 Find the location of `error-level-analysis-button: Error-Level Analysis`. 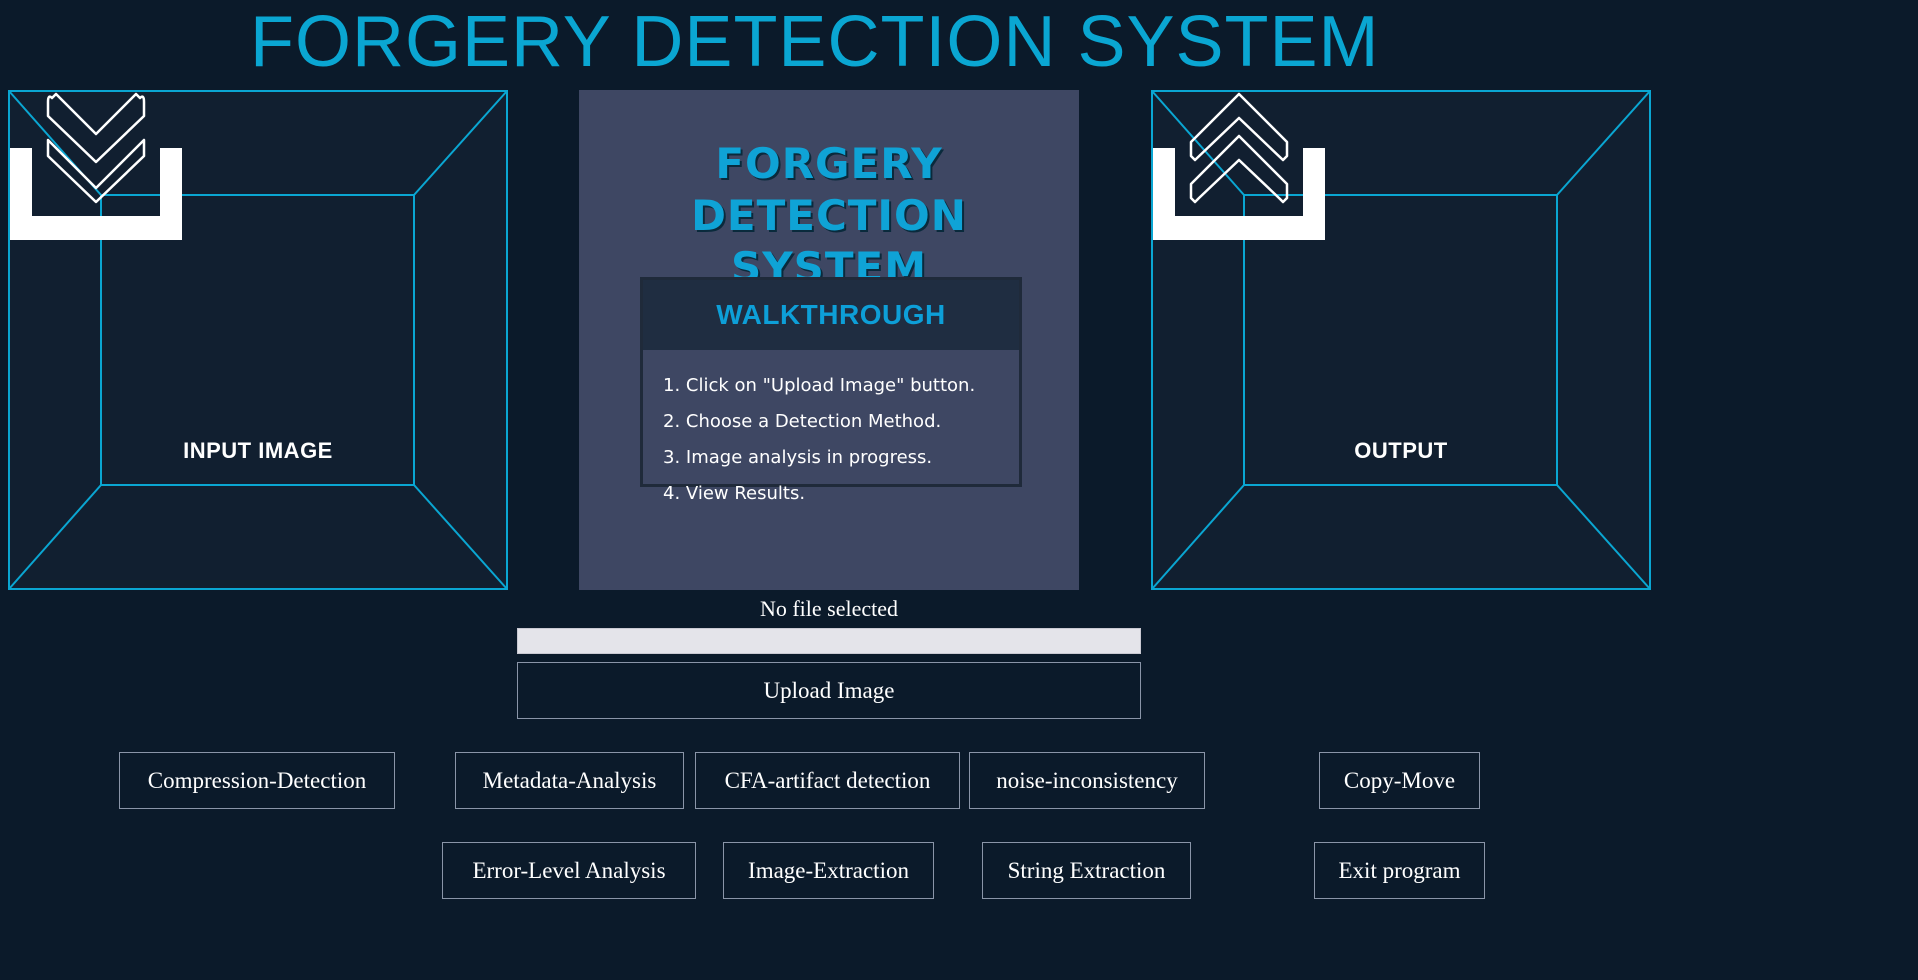

error-level-analysis-button: Error-Level Analysis is located at coordinates (569, 870).